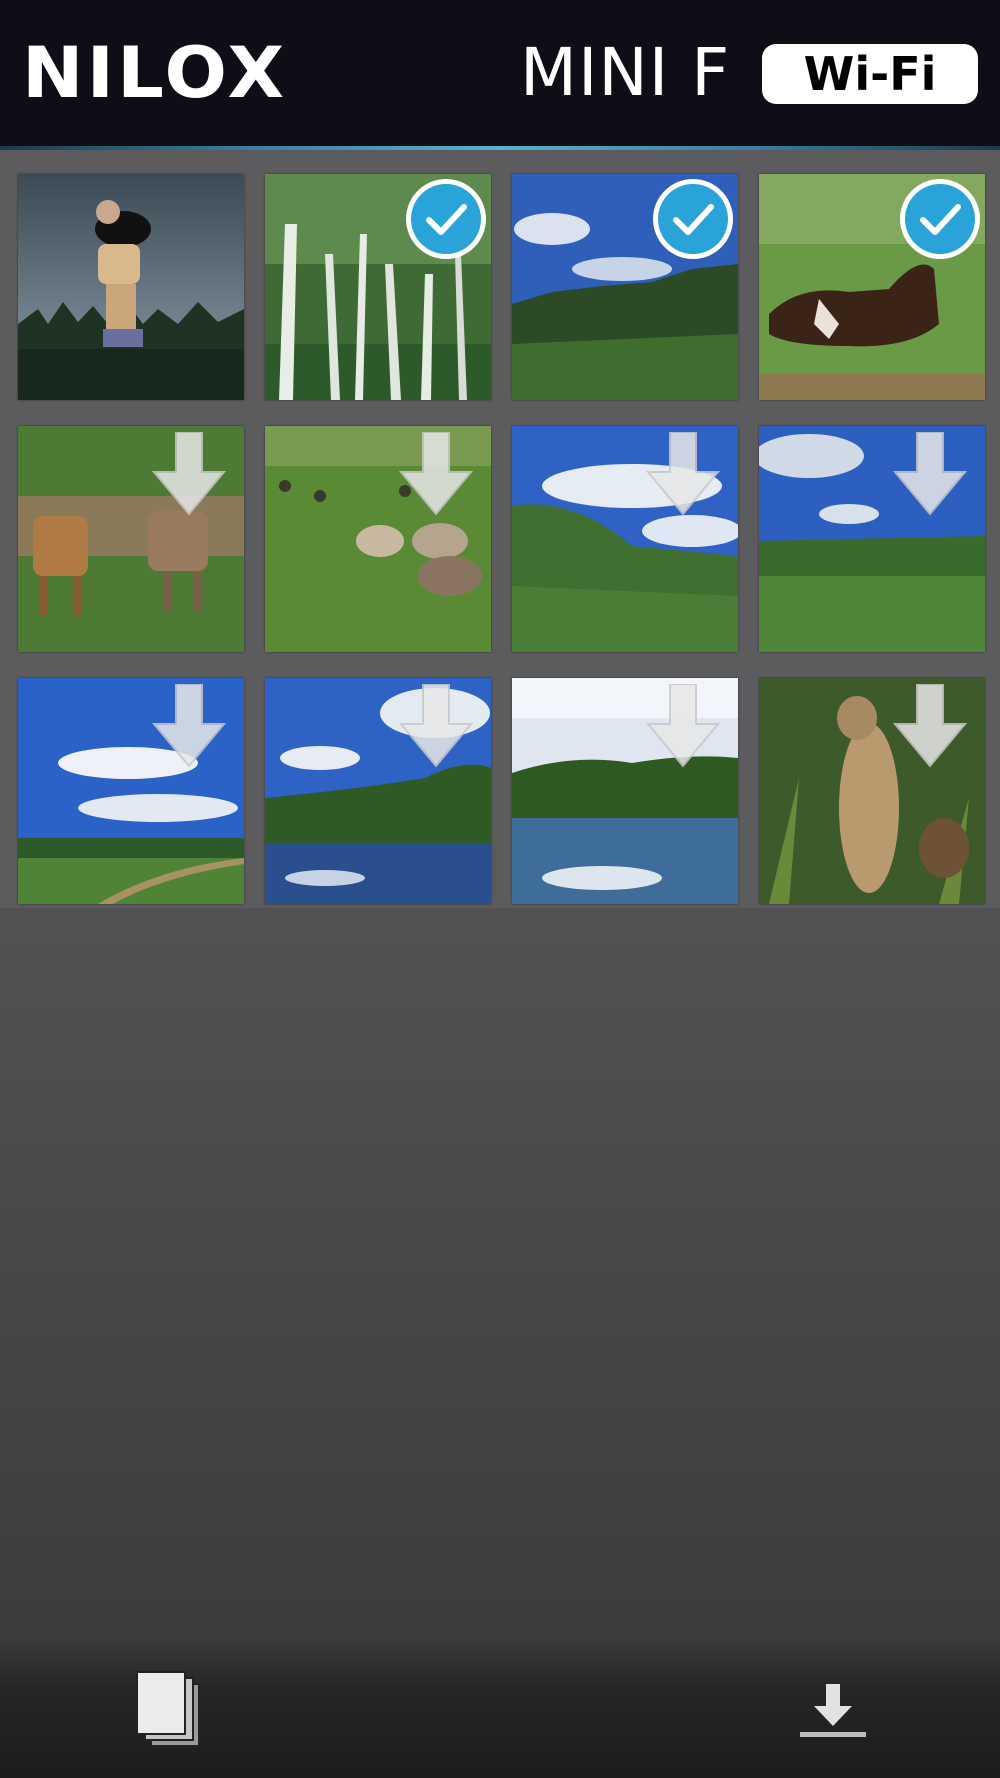 This screenshot has height=1778, width=1000. I want to click on thumbnail-hillside-clouds, so click(625, 539).